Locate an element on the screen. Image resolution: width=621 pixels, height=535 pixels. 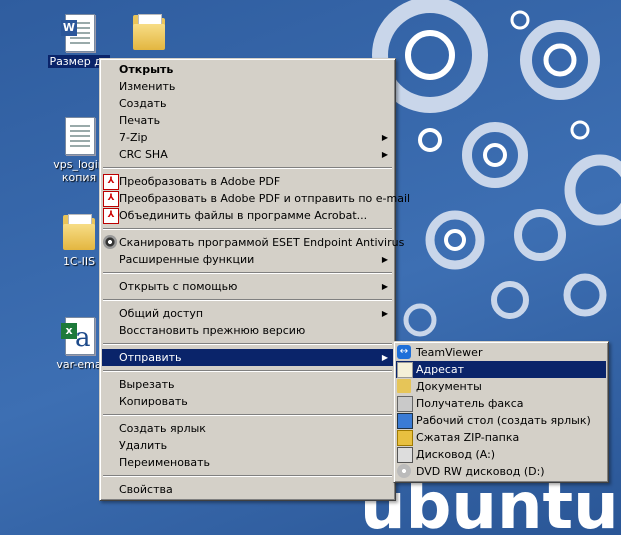
menu-item-send-to: Отправить ▶ is located at coordinates (247, 357).